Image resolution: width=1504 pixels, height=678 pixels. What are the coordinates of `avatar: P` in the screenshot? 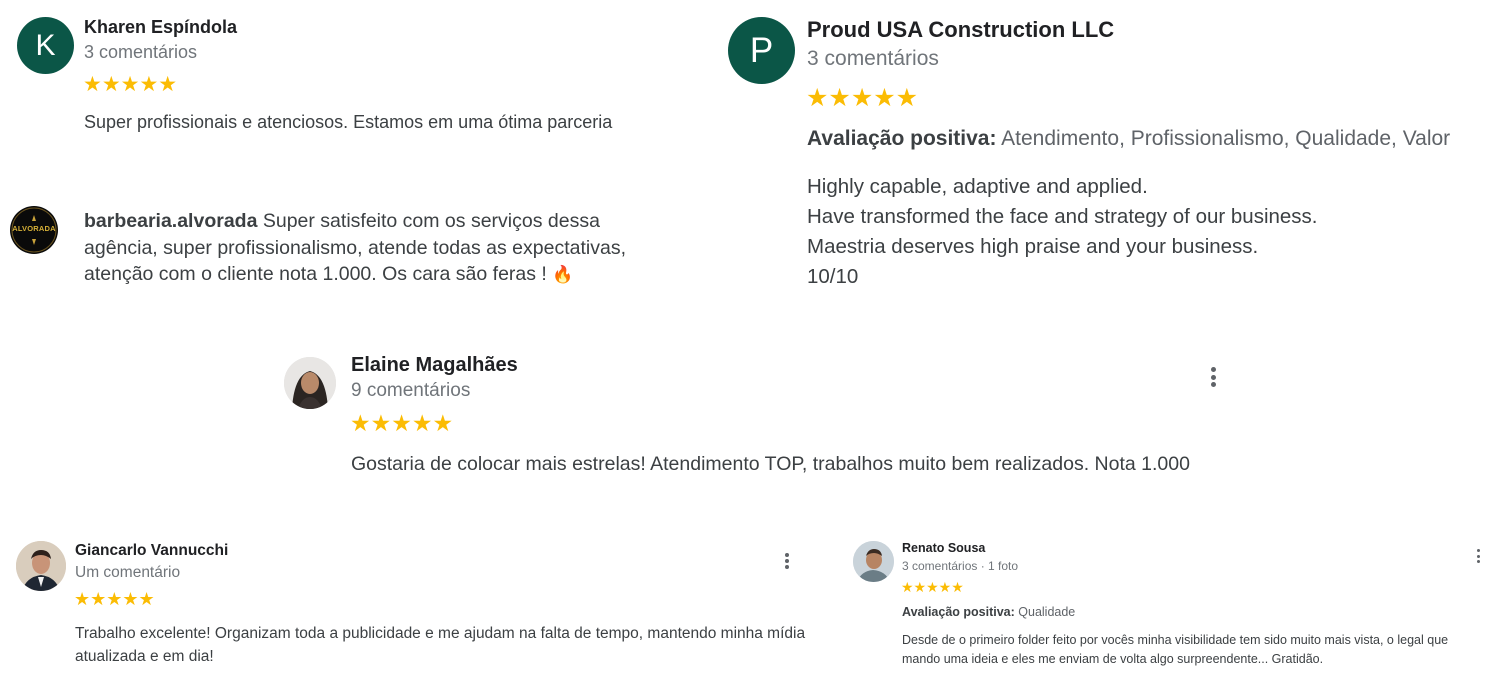 It's located at (761, 50).